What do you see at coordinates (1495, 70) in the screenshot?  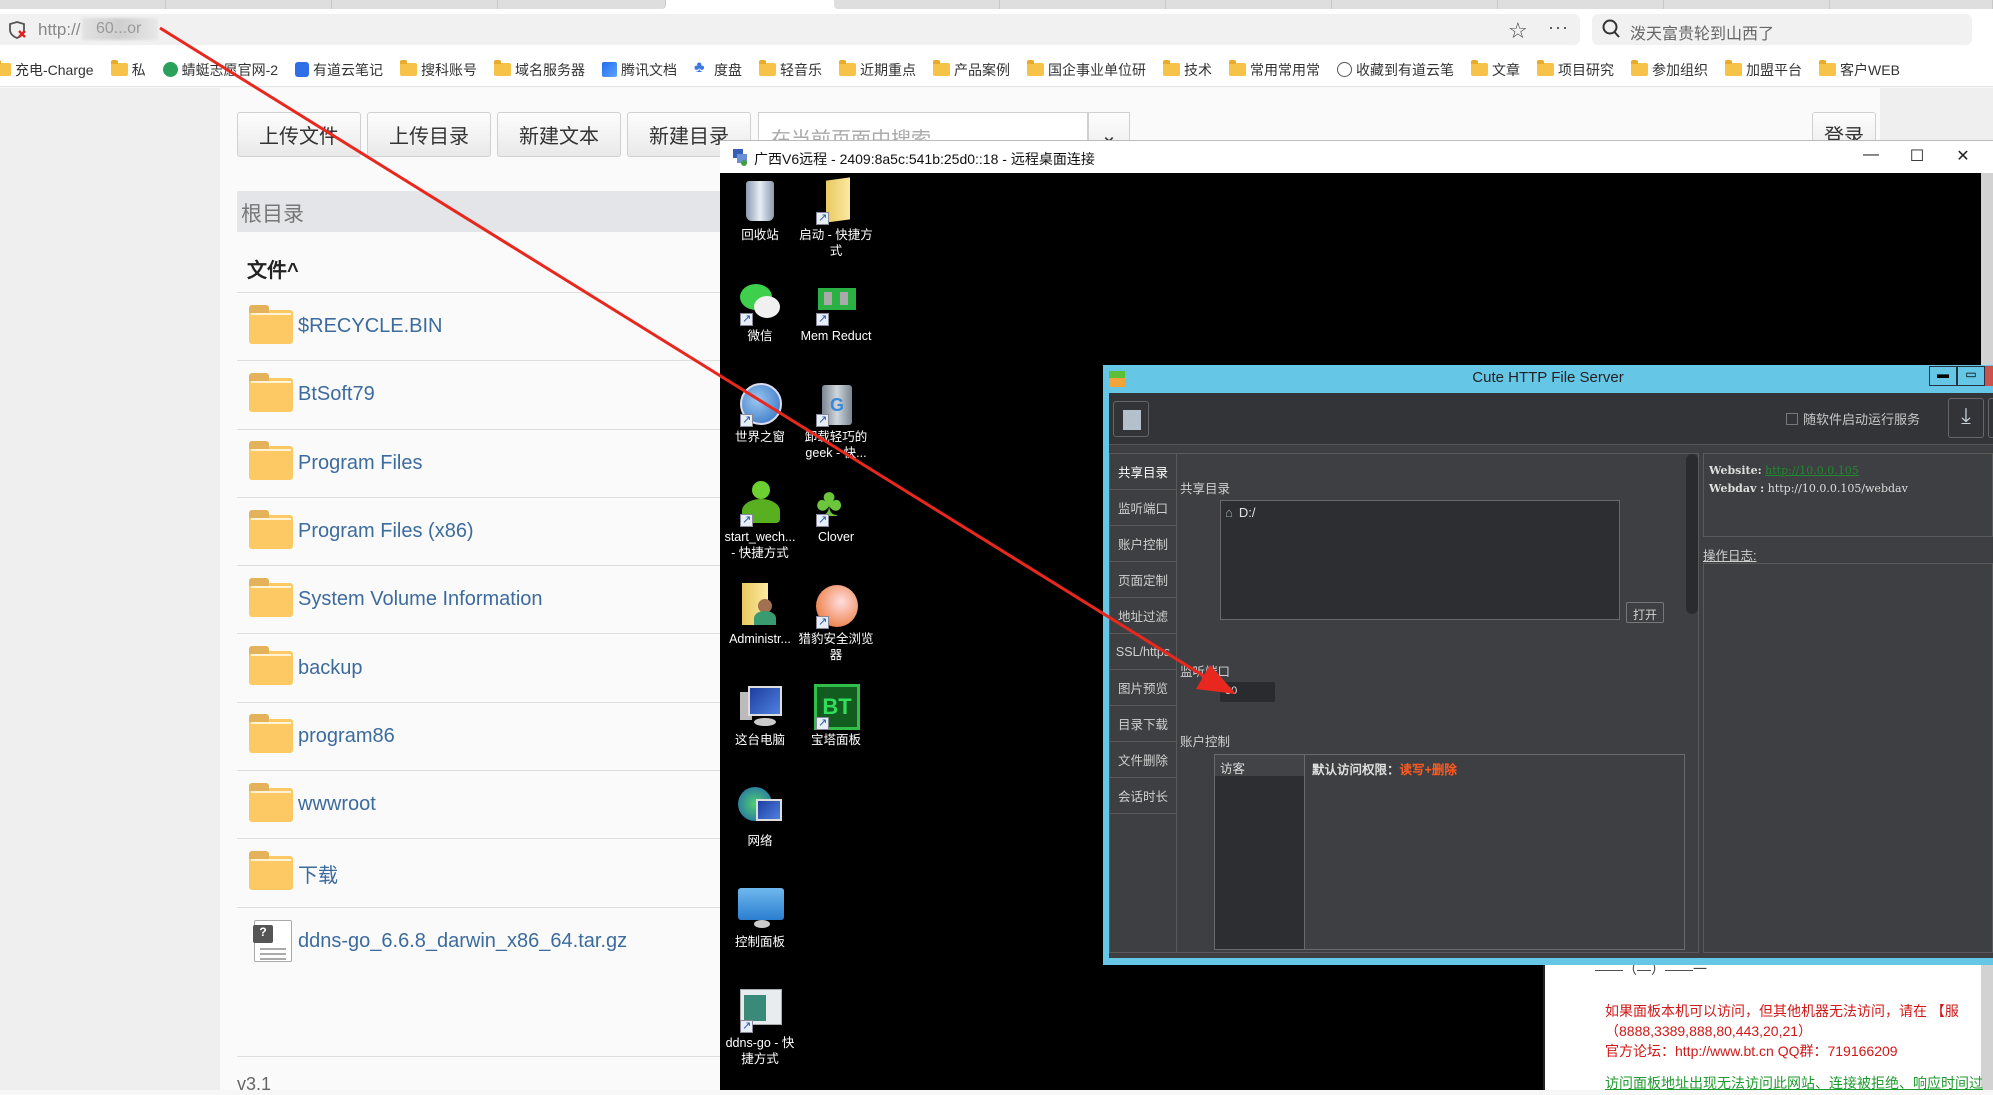 I see `bookmark-item: 文章` at bounding box center [1495, 70].